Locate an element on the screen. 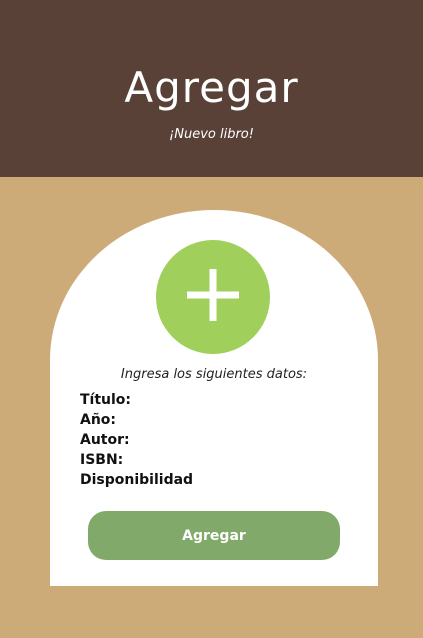 This screenshot has width=423, height=638. field-label-year: Año: is located at coordinates (98, 420).